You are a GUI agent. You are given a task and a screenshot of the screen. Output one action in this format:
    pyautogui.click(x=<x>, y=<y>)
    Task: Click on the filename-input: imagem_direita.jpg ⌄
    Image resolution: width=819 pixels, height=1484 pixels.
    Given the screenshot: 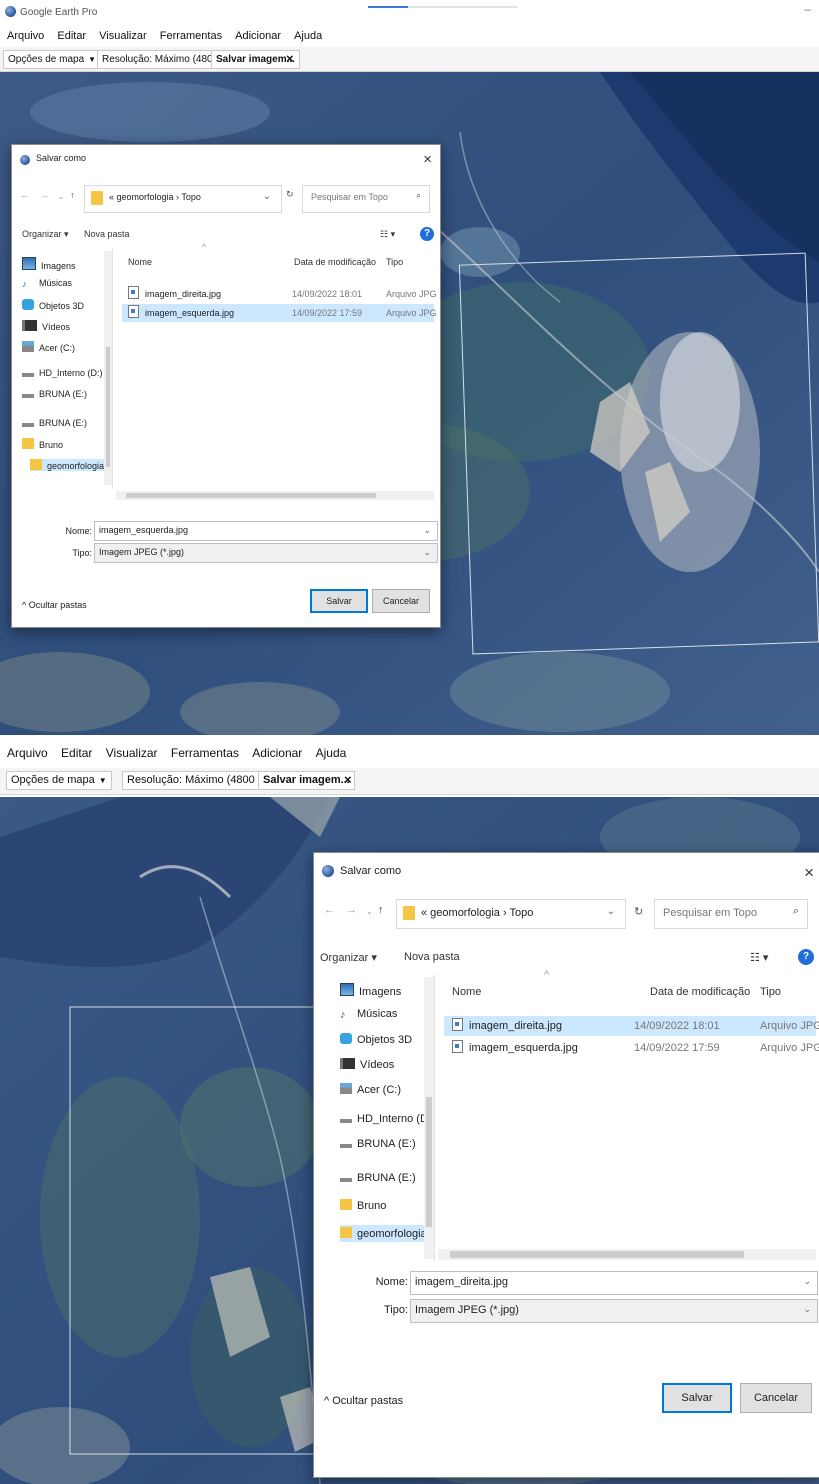 What is the action you would take?
    pyautogui.click(x=614, y=1283)
    